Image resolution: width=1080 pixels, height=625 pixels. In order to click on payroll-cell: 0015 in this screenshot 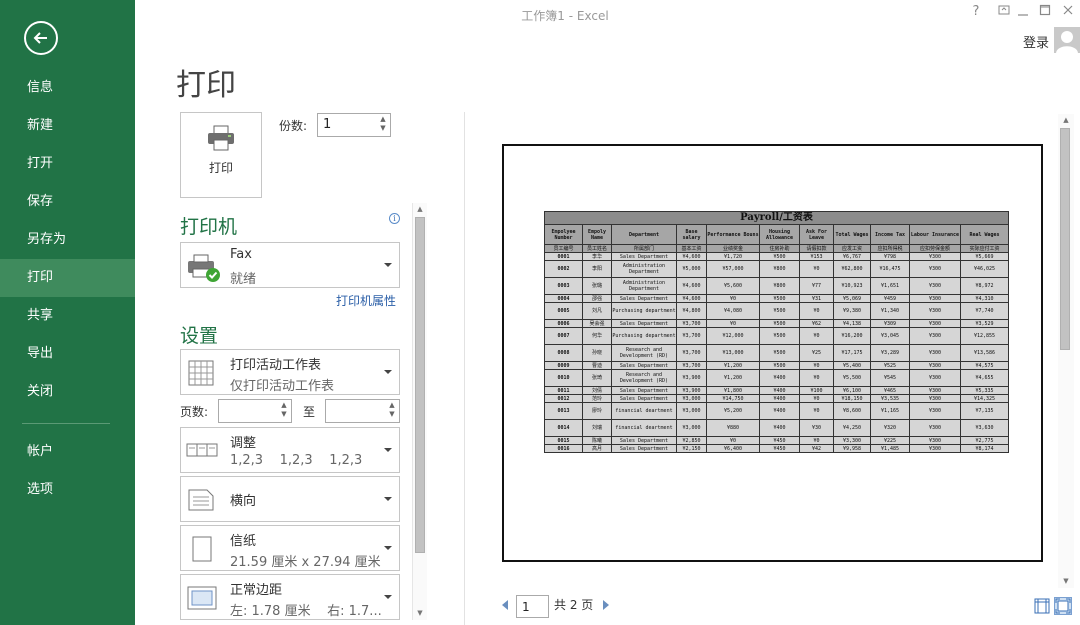, I will do `click(563, 440)`.